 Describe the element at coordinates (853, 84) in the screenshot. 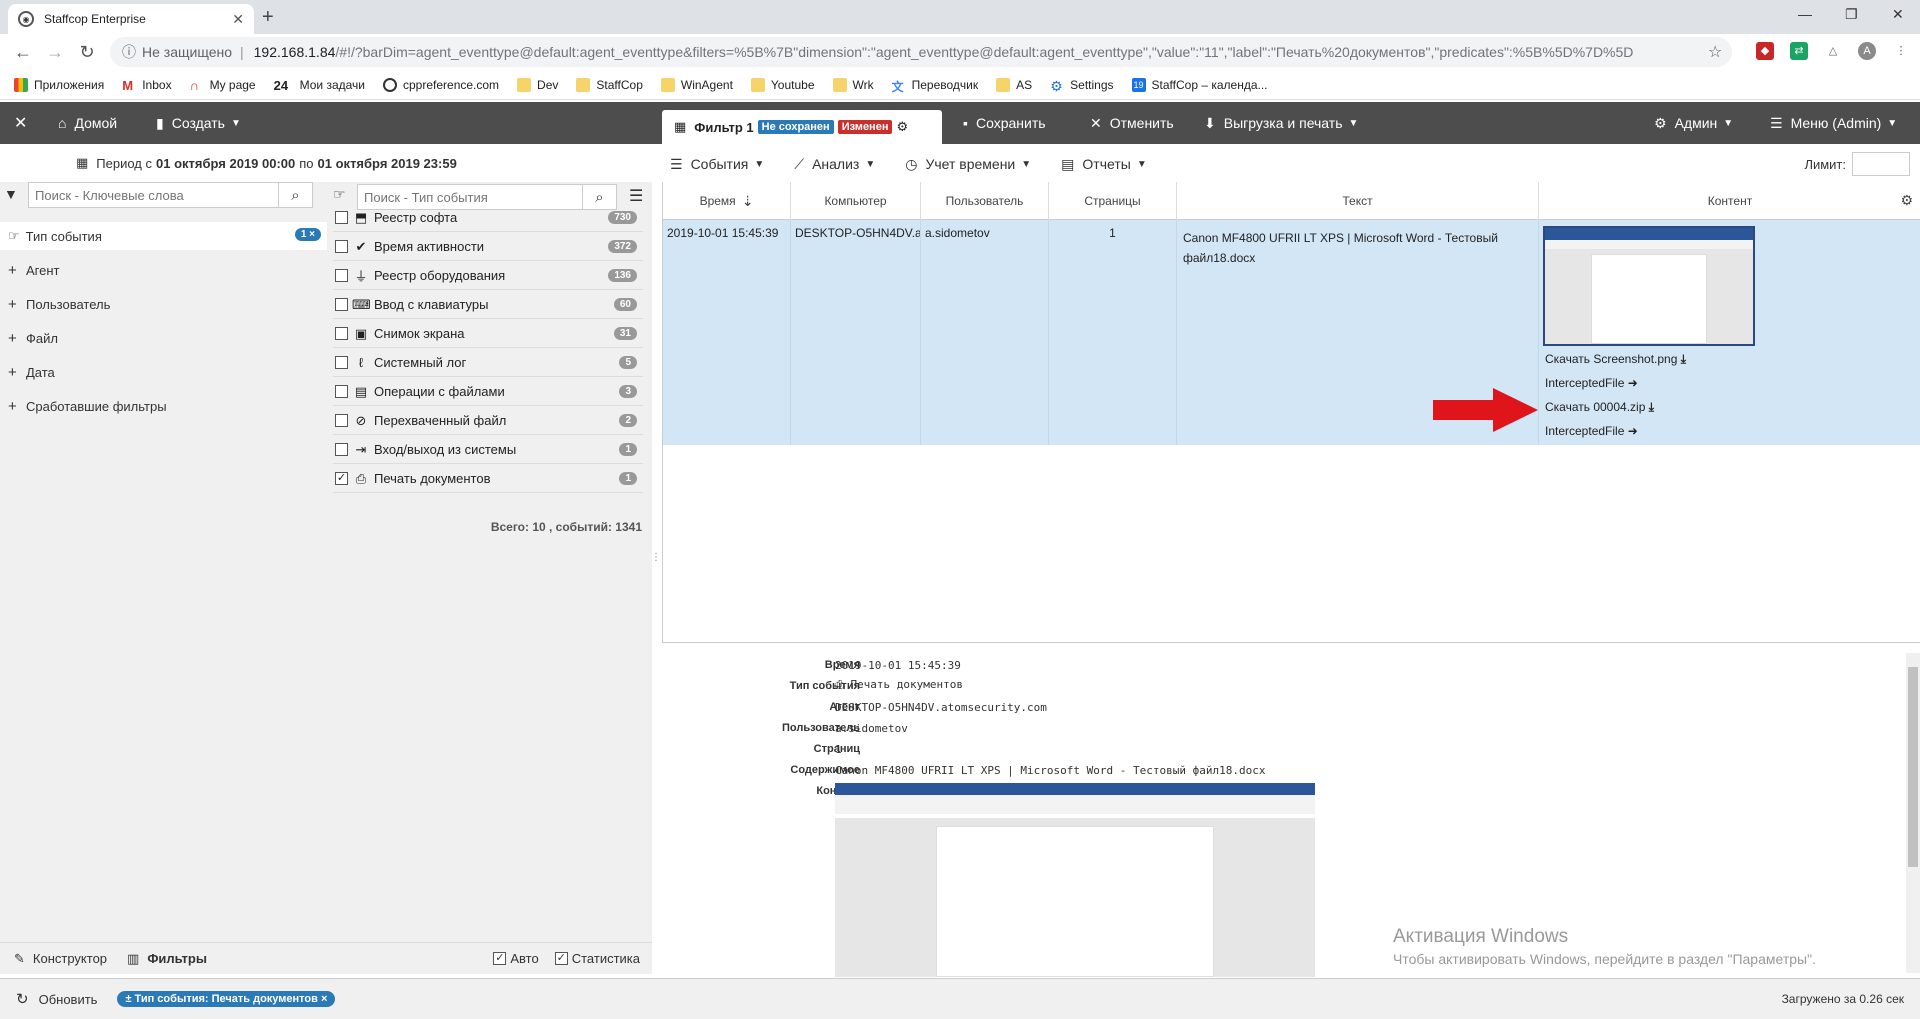

I see `bookmark-wrk: Wrk` at that location.